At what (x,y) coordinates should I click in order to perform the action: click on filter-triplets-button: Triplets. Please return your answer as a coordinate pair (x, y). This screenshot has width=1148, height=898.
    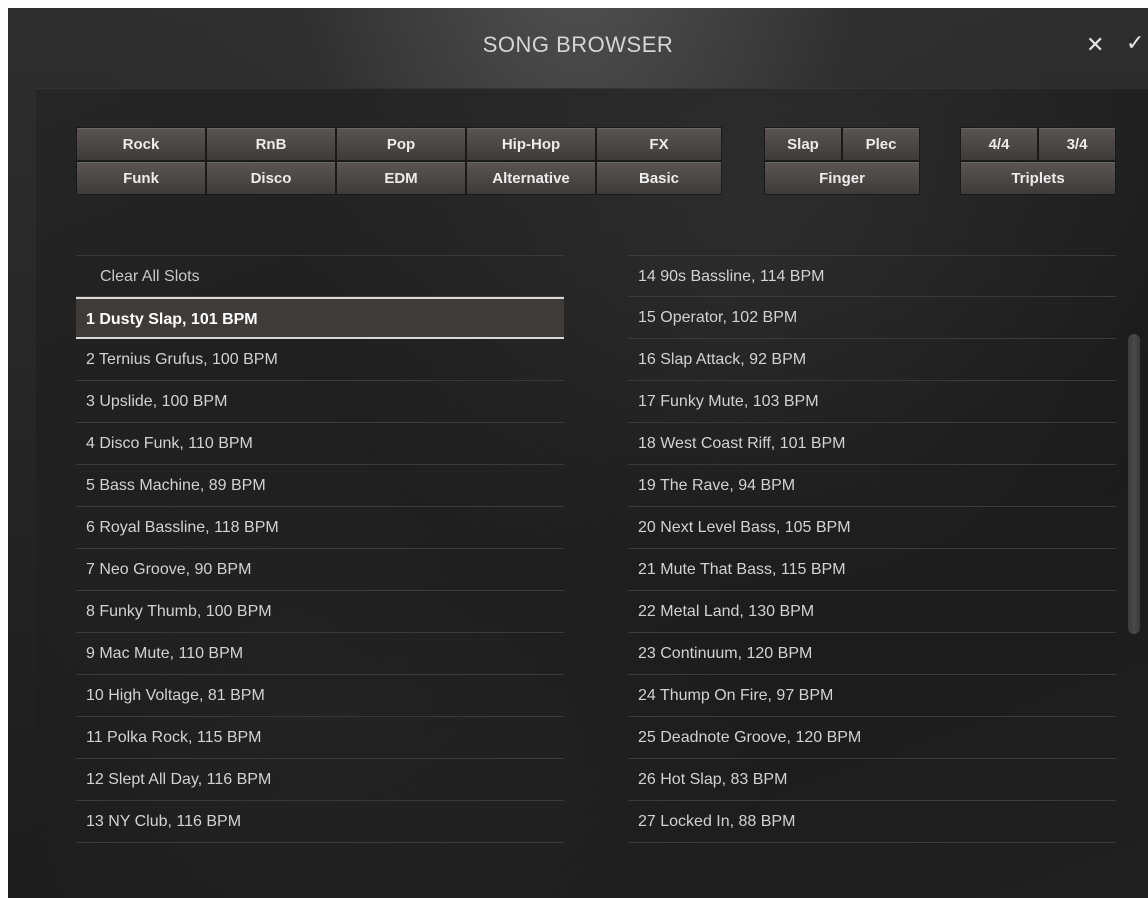
    Looking at the image, I should click on (1038, 178).